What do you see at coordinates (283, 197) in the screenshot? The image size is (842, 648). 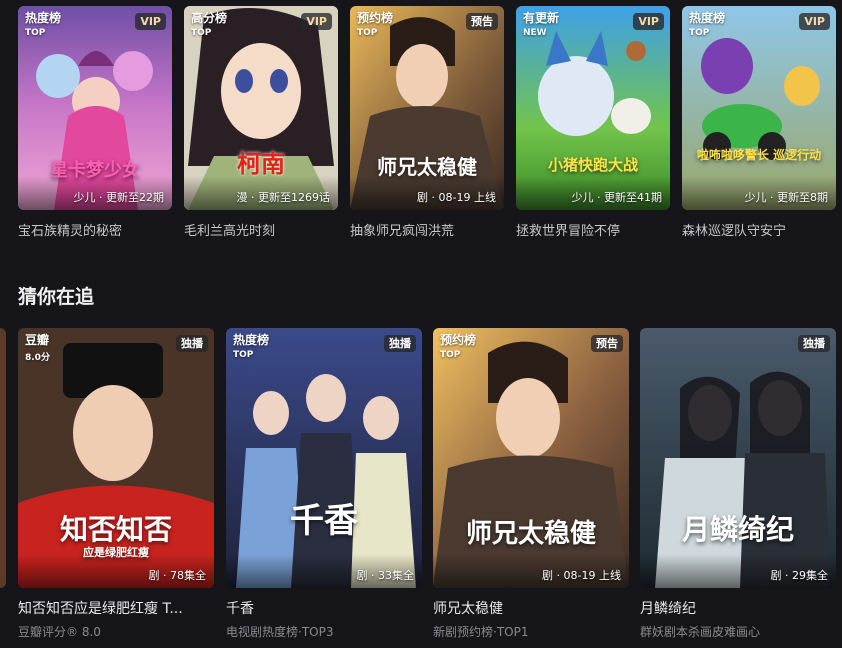 I see `update-status: 漫 · 更新至1269话` at bounding box center [283, 197].